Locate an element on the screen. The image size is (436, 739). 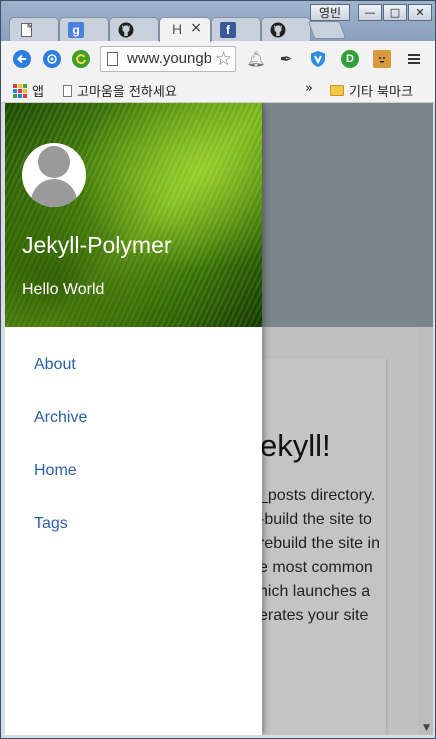
post-heading: ekyll! is located at coordinates (295, 445).